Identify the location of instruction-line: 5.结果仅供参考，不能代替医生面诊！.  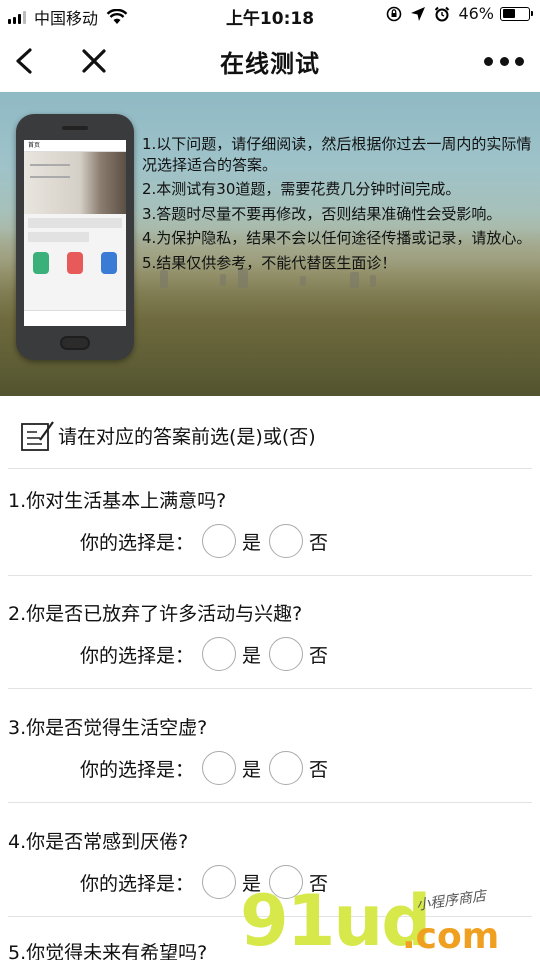
(269, 262).